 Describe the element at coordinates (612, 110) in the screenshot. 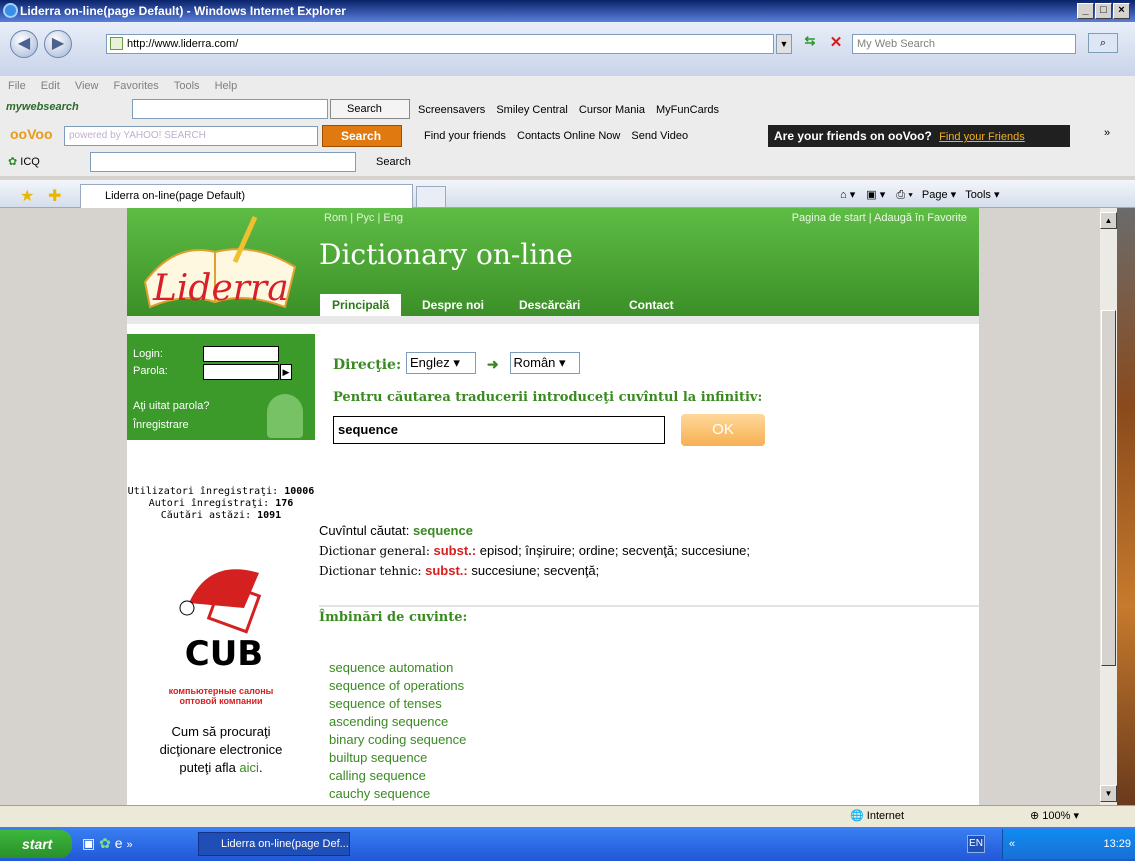

I see `cursor-mania-link: Cursor Mania` at that location.